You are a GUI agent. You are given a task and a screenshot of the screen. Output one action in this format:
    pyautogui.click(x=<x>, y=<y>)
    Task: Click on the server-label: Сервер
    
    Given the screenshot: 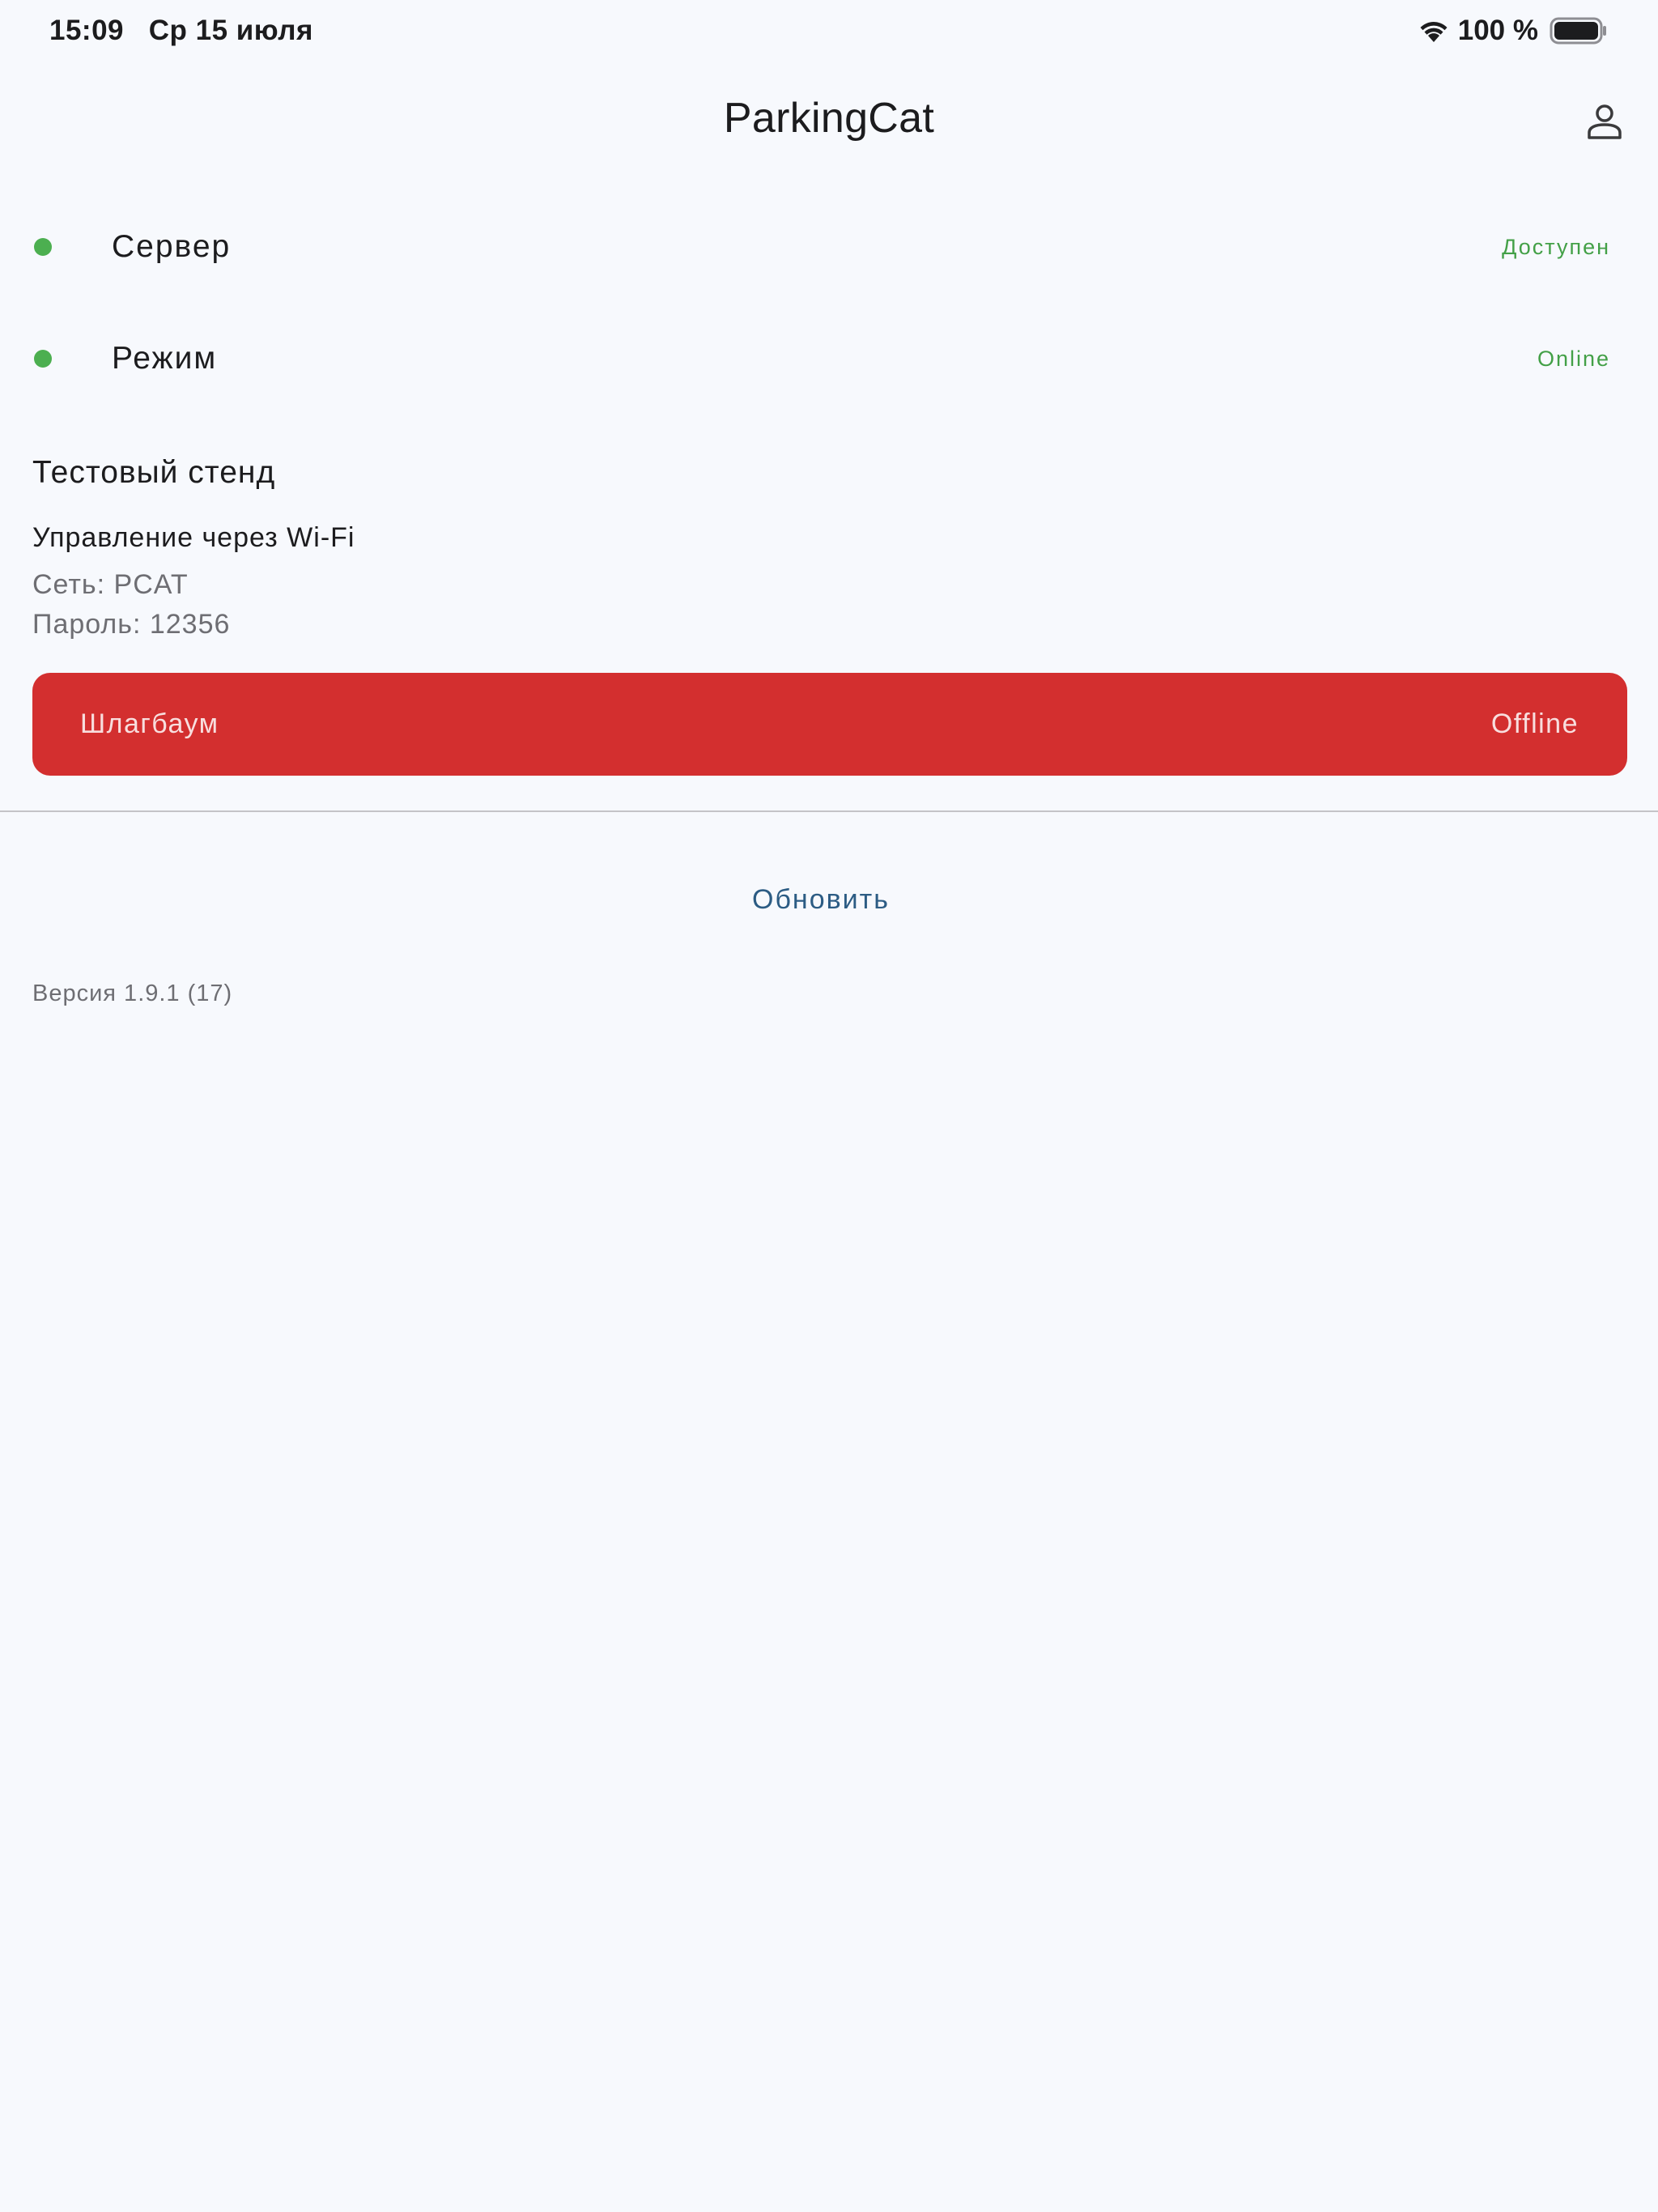 What is the action you would take?
    pyautogui.click(x=172, y=247)
    